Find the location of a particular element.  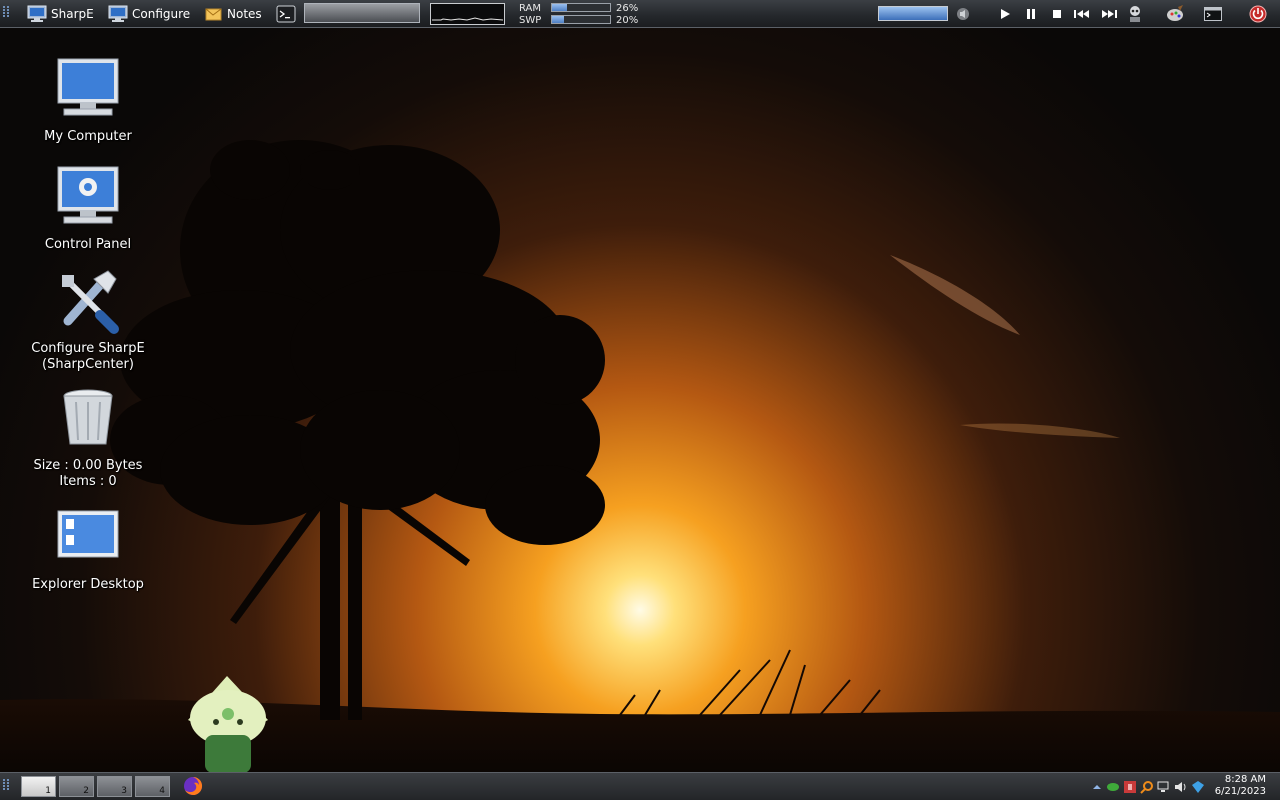

bottom-panel: 1 2 3 4 8:28 AM 6/21/2023 is located at coordinates (640, 786).